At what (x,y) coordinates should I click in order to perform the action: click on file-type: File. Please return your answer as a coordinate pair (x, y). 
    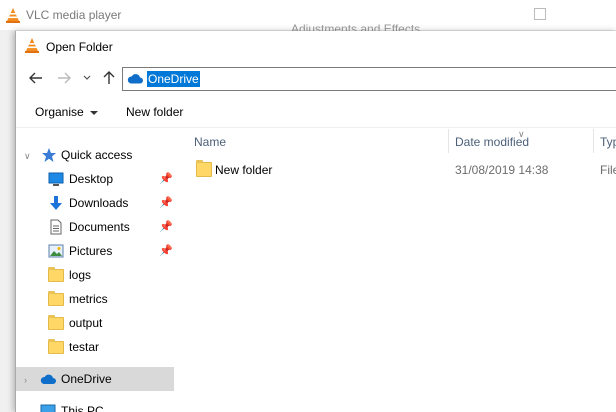
    Looking at the image, I should click on (608, 170).